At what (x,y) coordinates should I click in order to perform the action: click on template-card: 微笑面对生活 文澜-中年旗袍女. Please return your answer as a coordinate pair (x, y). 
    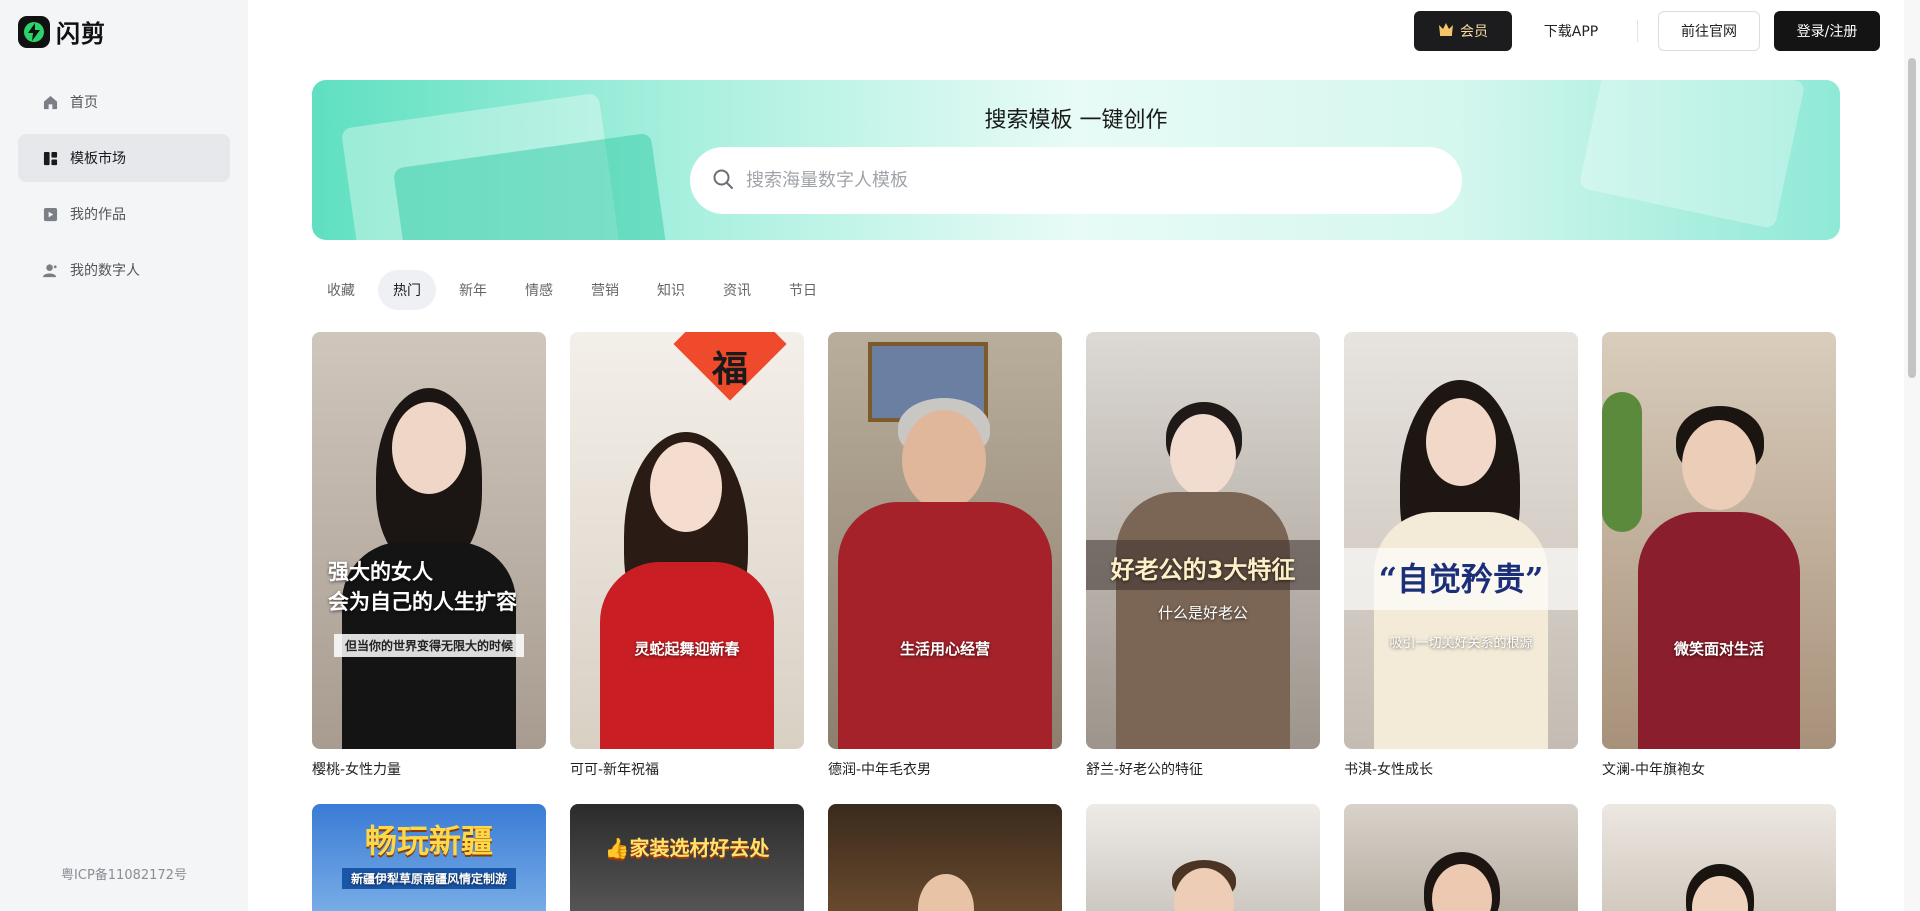
    Looking at the image, I should click on (1719, 555).